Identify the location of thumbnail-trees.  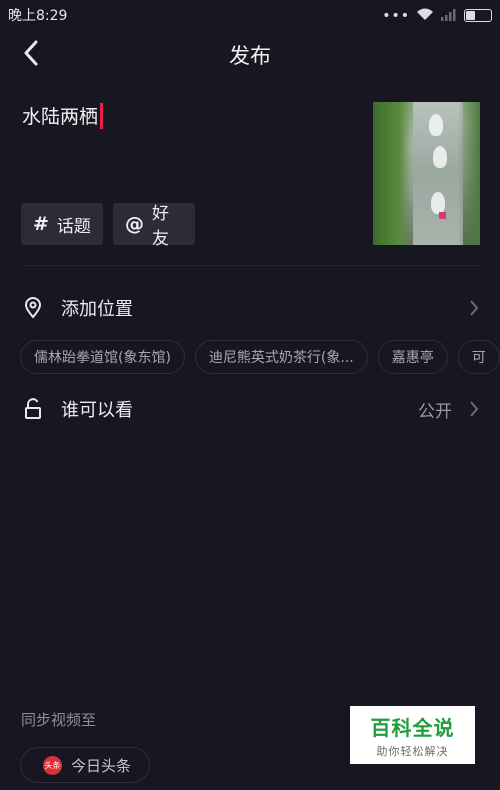
(392, 173).